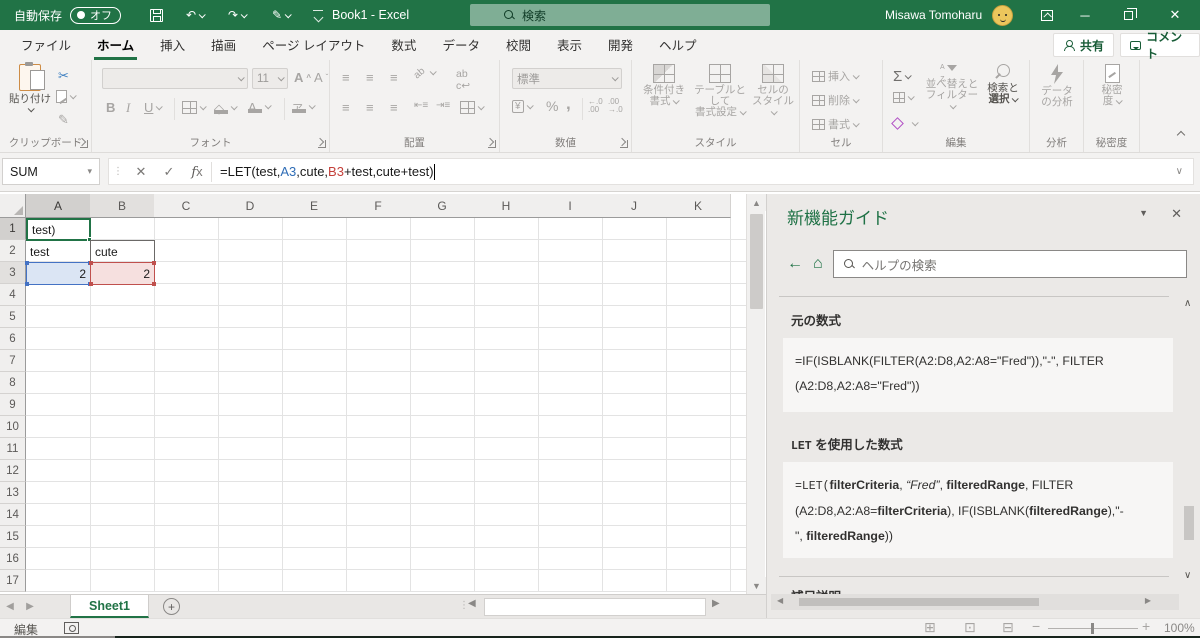  I want to click on cancel-entry-button: ✕, so click(141, 172).